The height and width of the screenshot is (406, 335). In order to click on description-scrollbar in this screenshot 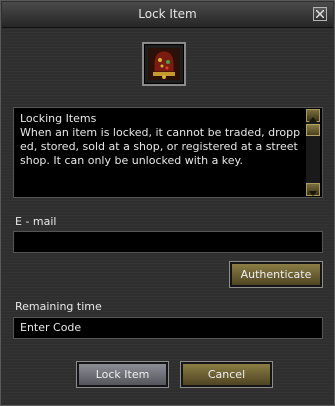, I will do `click(313, 152)`.